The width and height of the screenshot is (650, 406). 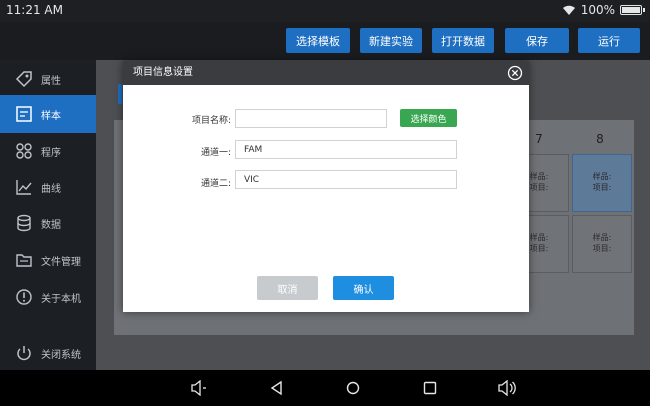 I want to click on tag-icon, so click(x=23, y=79).